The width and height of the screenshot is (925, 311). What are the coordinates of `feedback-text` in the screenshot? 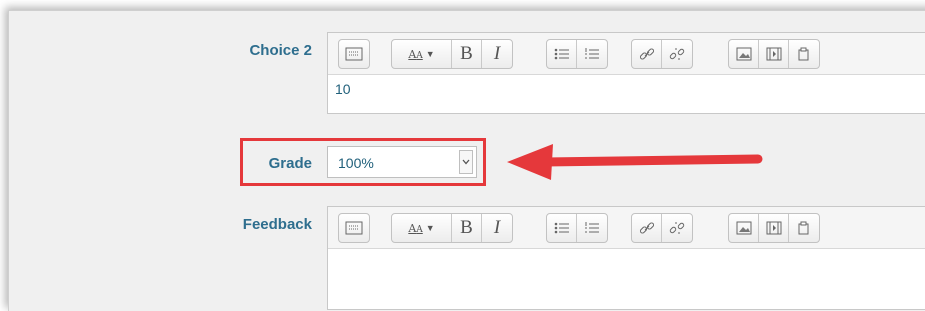 It's located at (626, 279).